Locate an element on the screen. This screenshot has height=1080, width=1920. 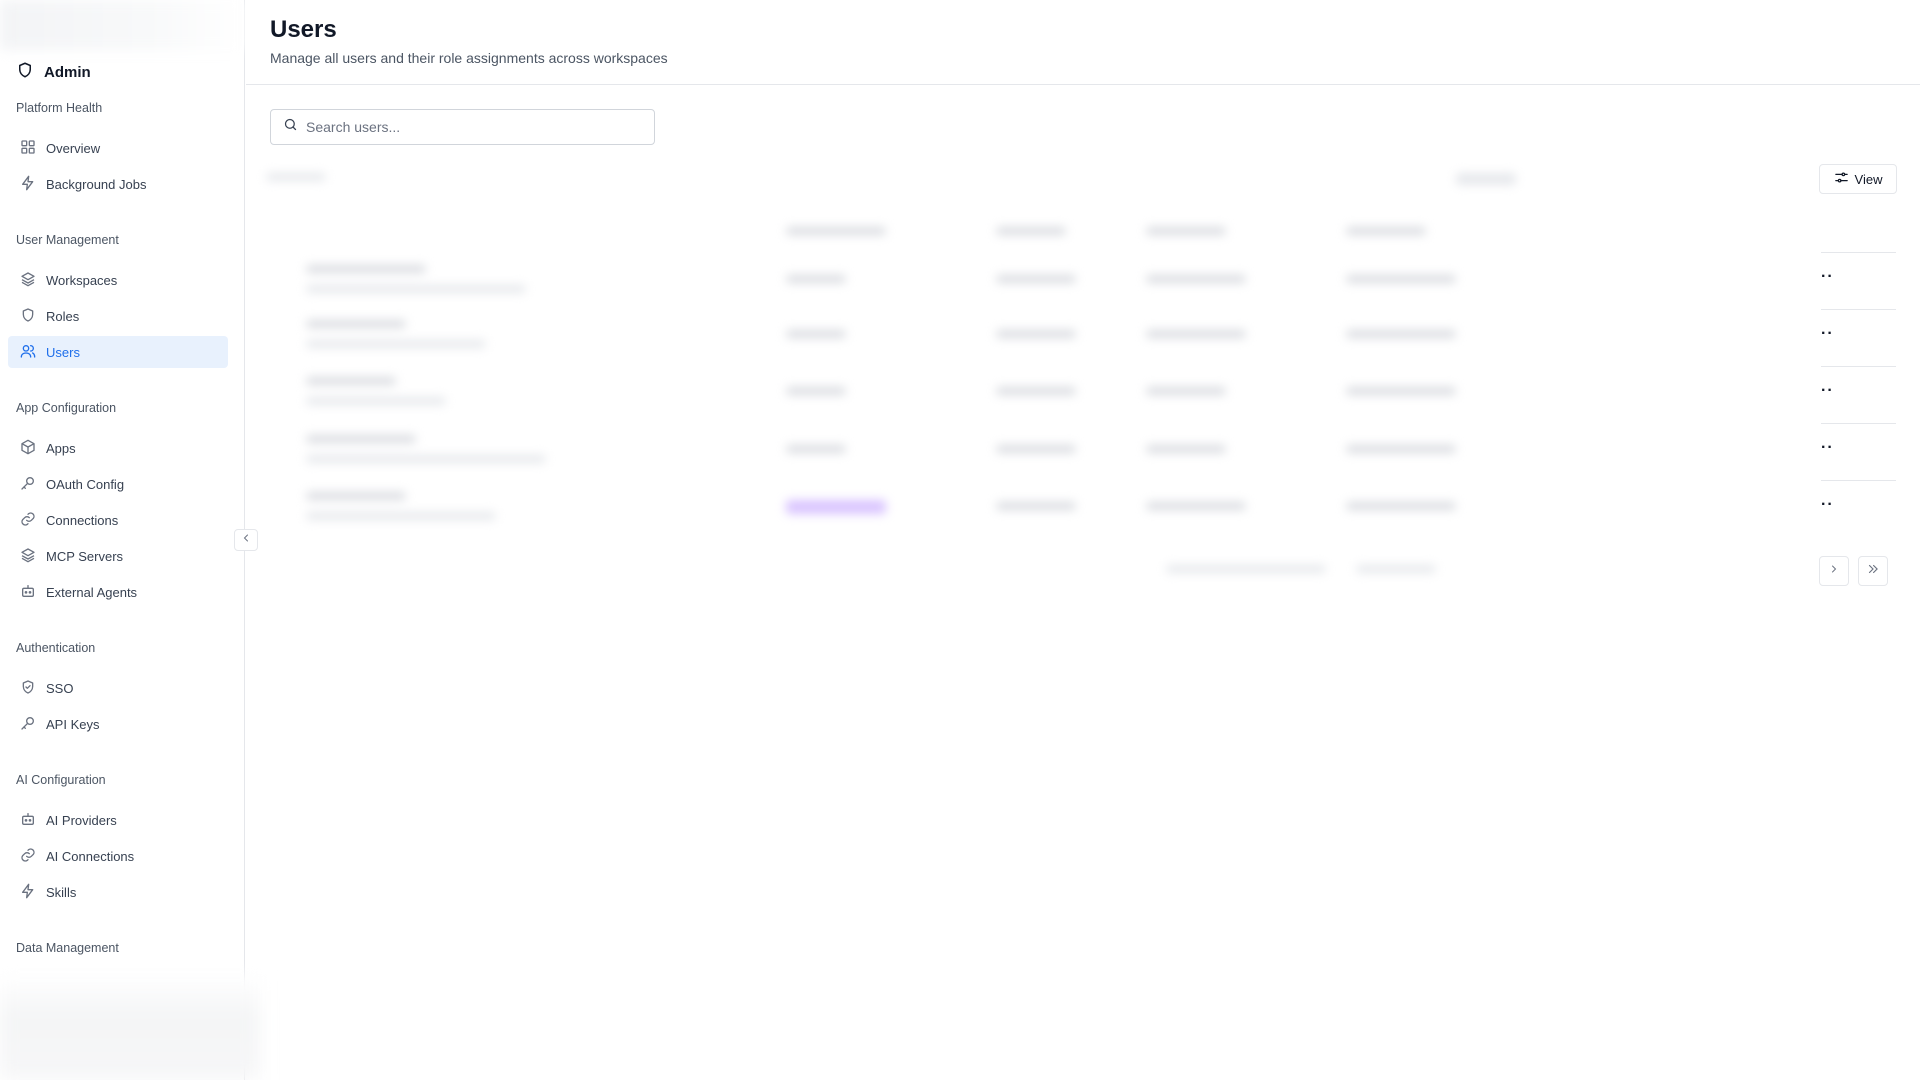
sidebar-item-skills: Skills is located at coordinates (118, 892).